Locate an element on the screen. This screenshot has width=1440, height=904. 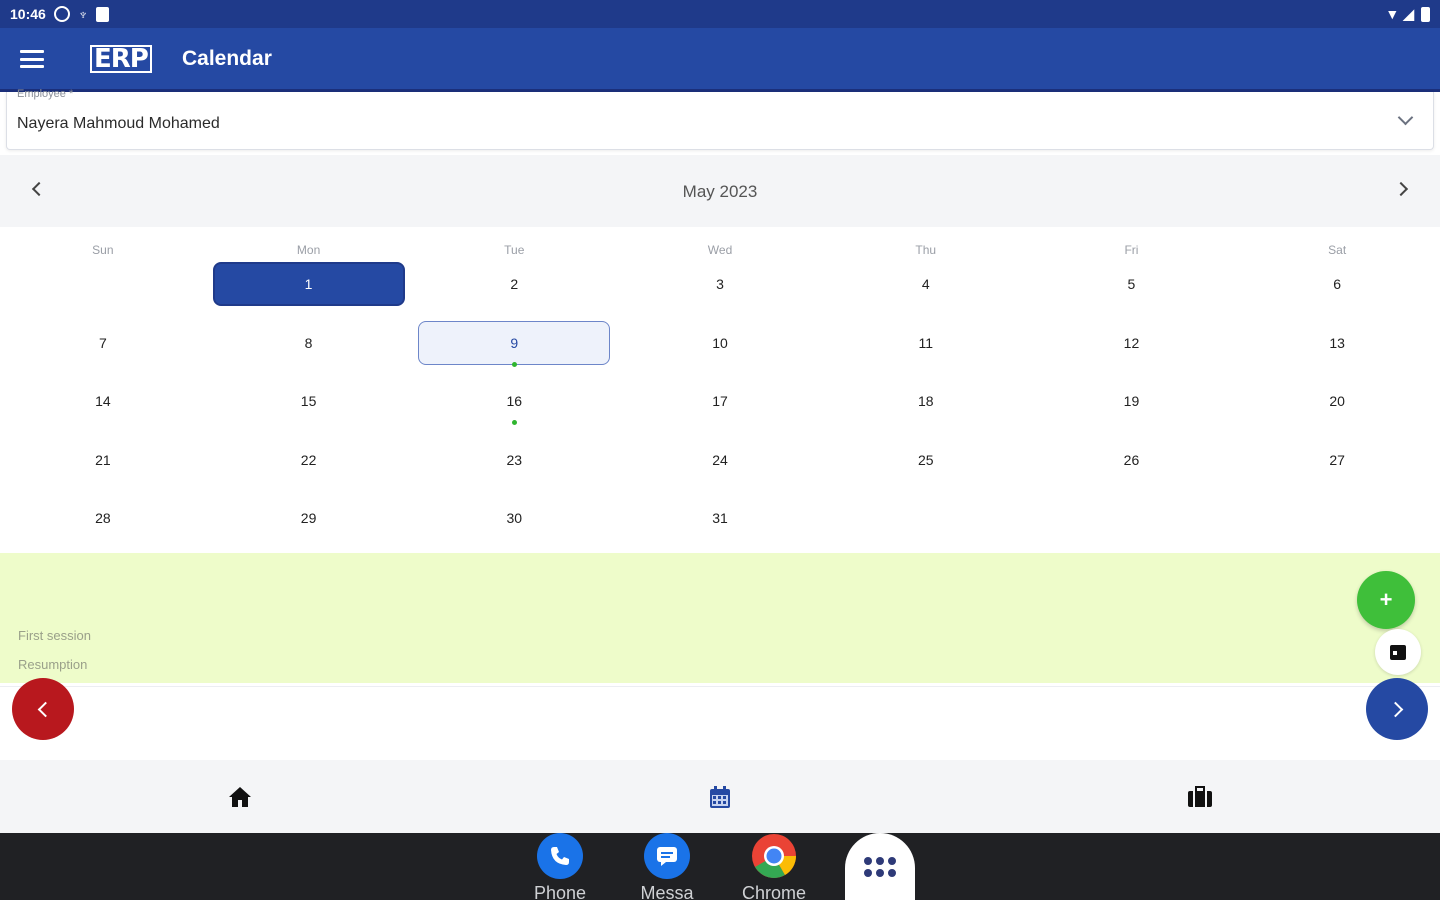
calendar-day-cell: 16 is located at coordinates (514, 401).